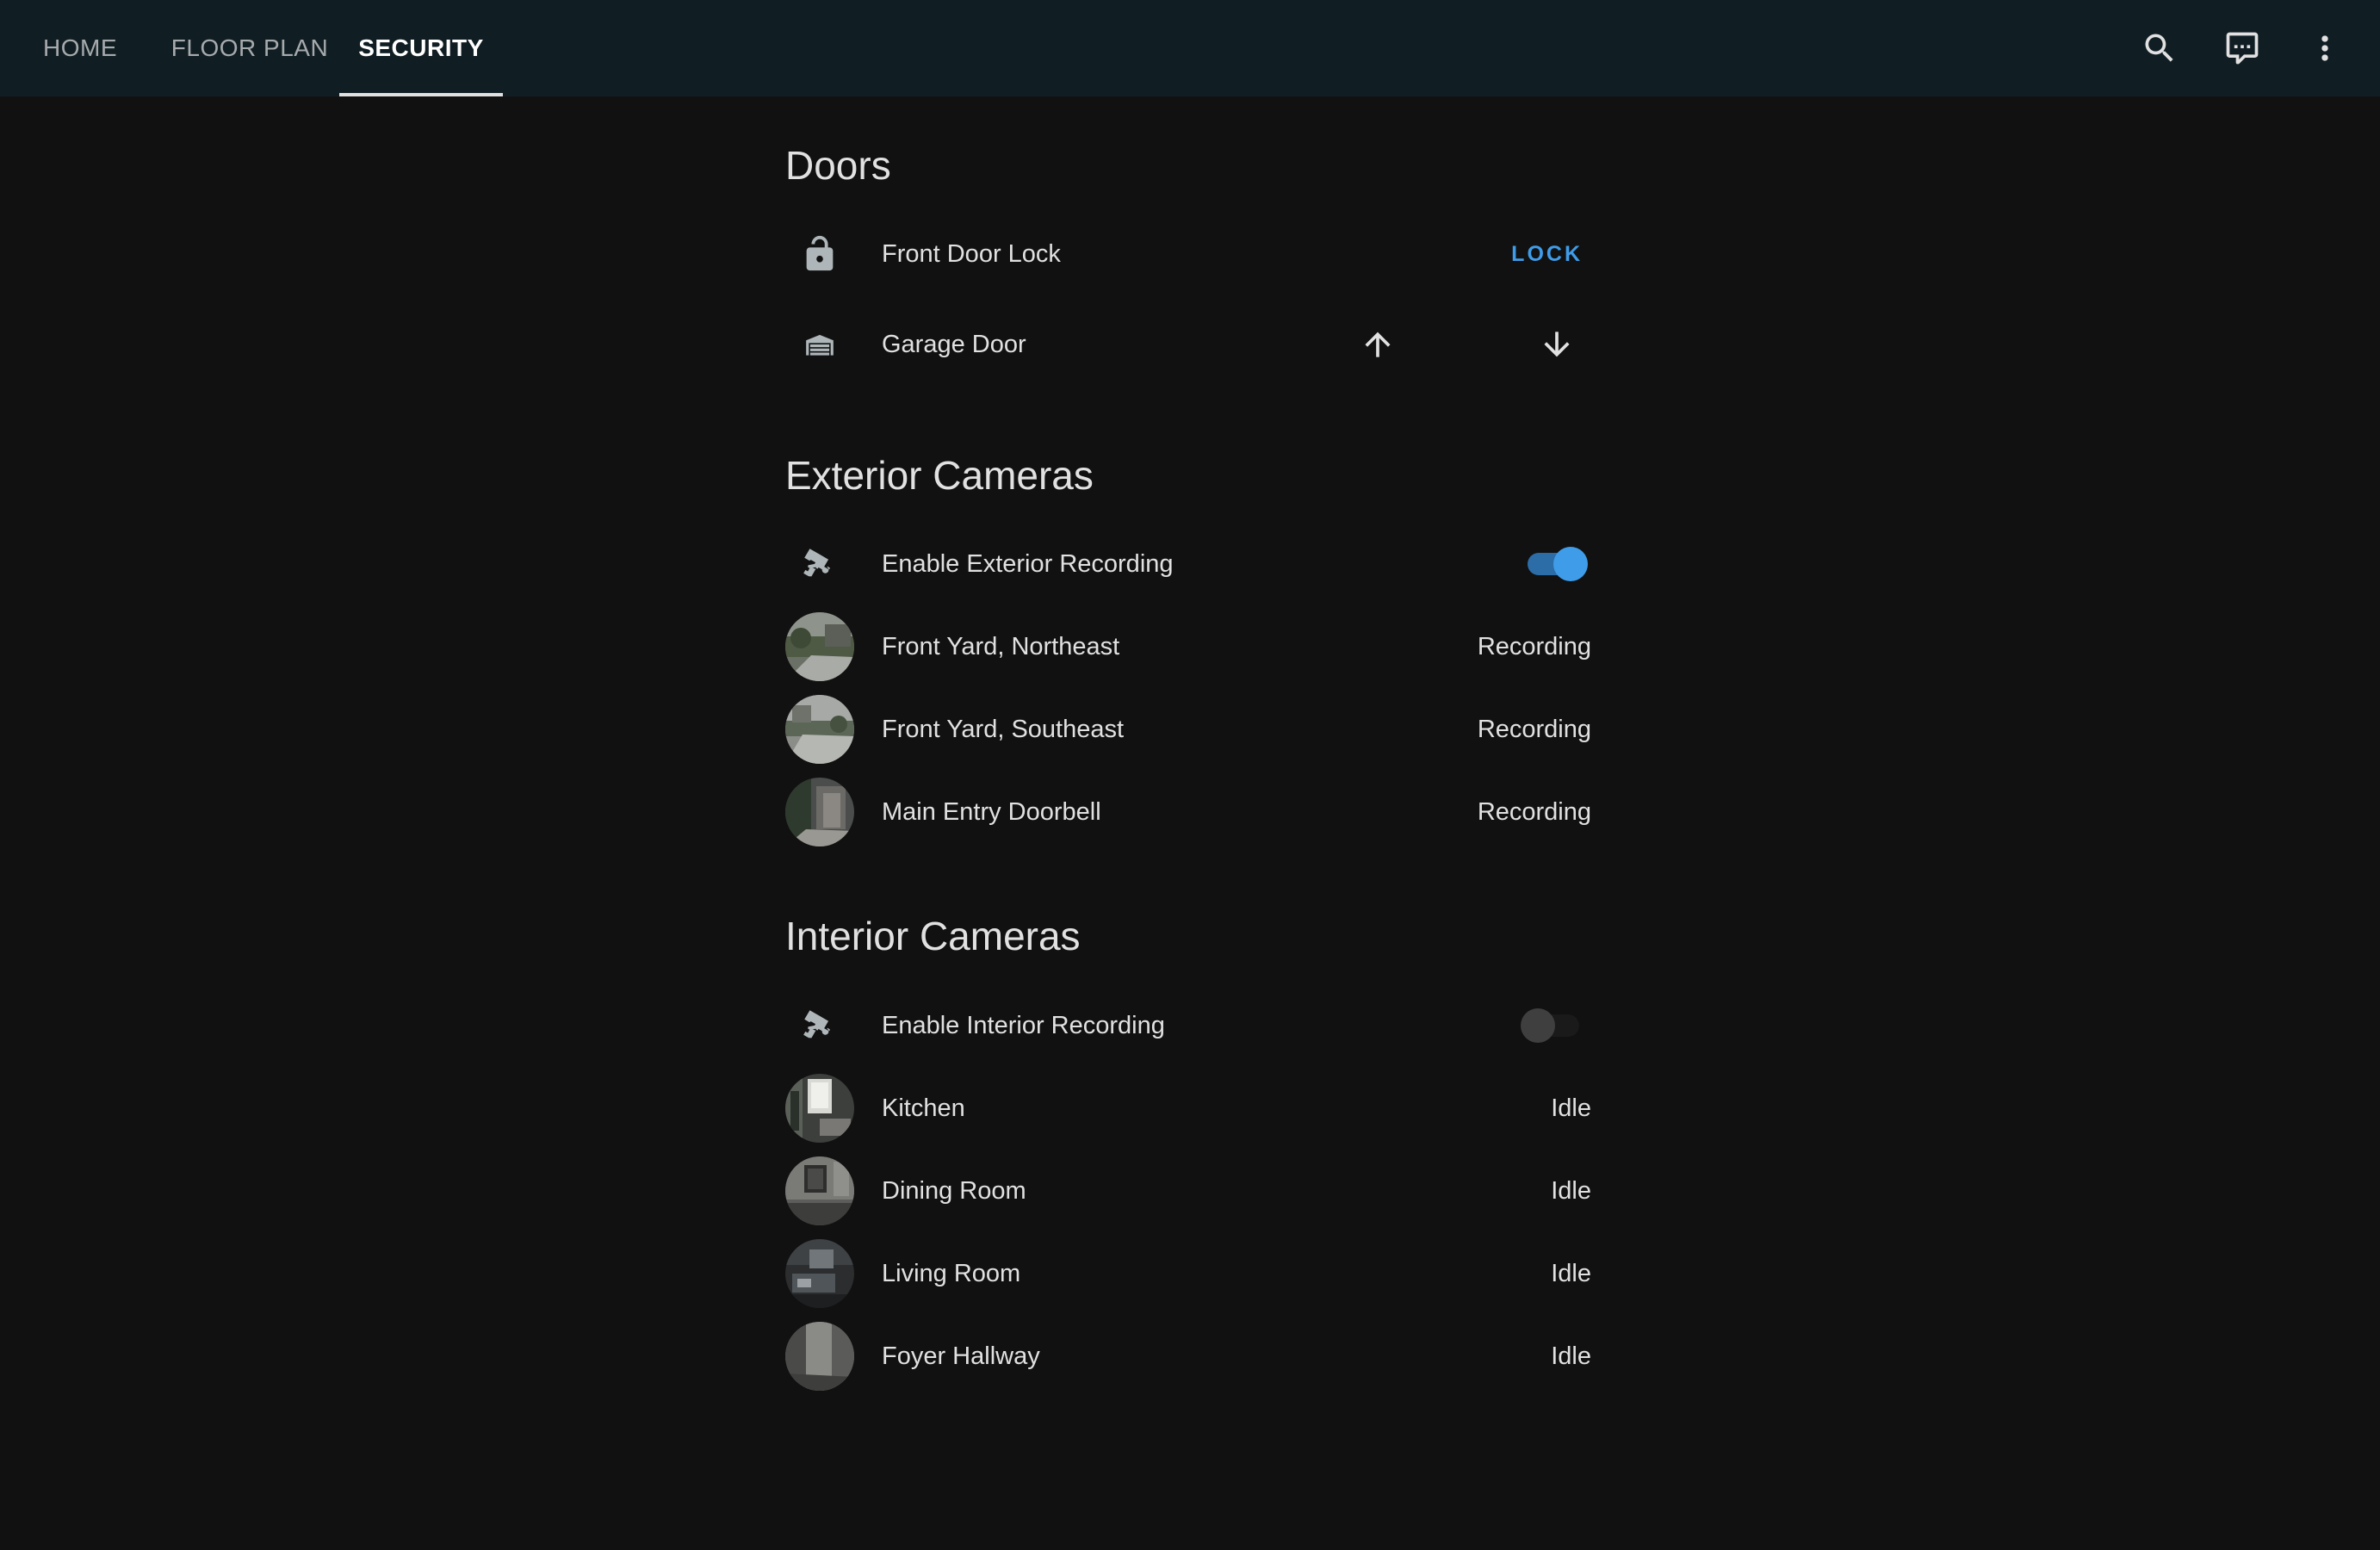  What do you see at coordinates (954, 1190) in the screenshot?
I see `camera-label: Dining Room` at bounding box center [954, 1190].